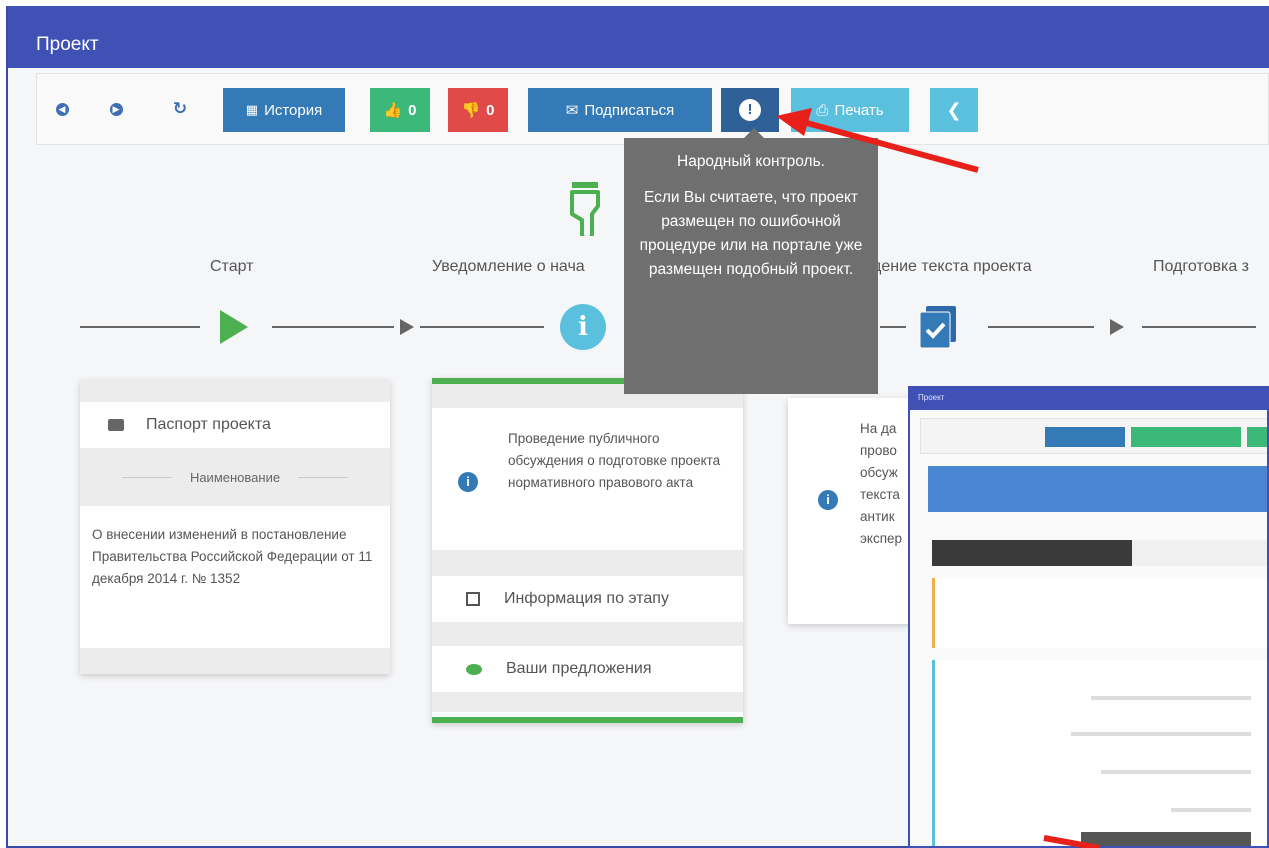 The height and width of the screenshot is (848, 1269). What do you see at coordinates (234, 327) in the screenshot?
I see `play-icon` at bounding box center [234, 327].